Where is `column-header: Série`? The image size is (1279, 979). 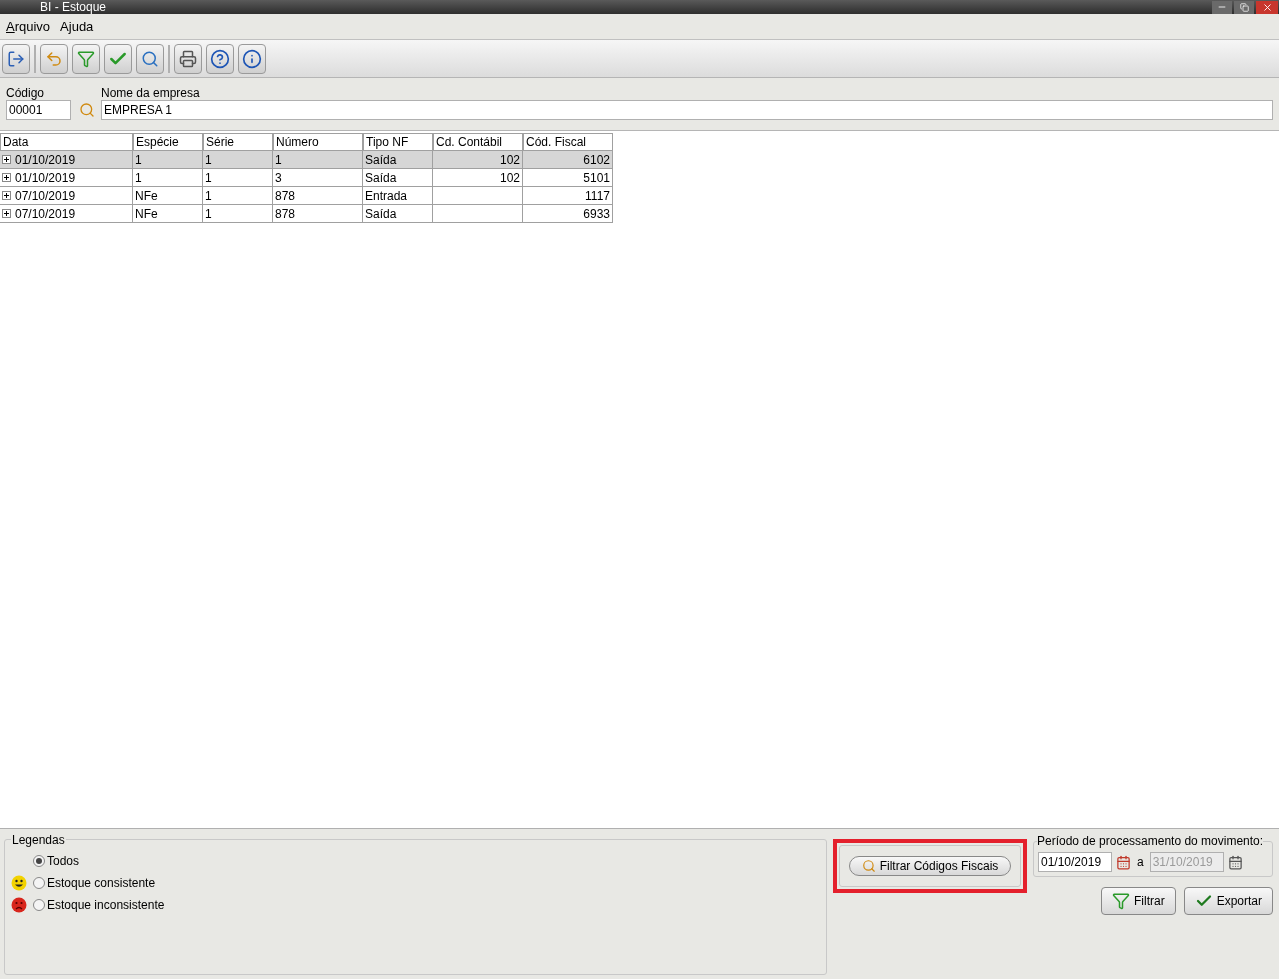 column-header: Série is located at coordinates (238, 142).